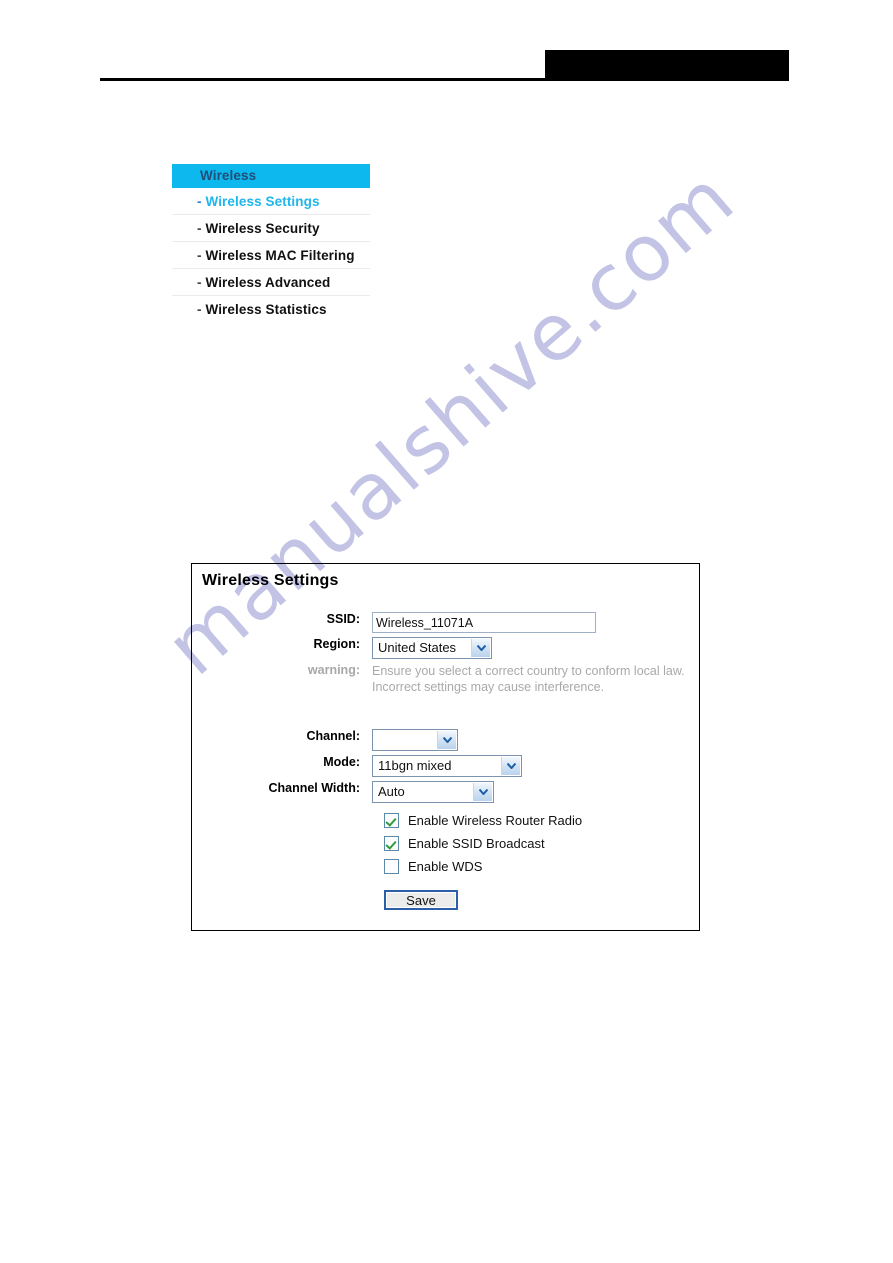 The height and width of the screenshot is (1263, 893). Describe the element at coordinates (333, 736) in the screenshot. I see `channel-label: Channel:` at that location.